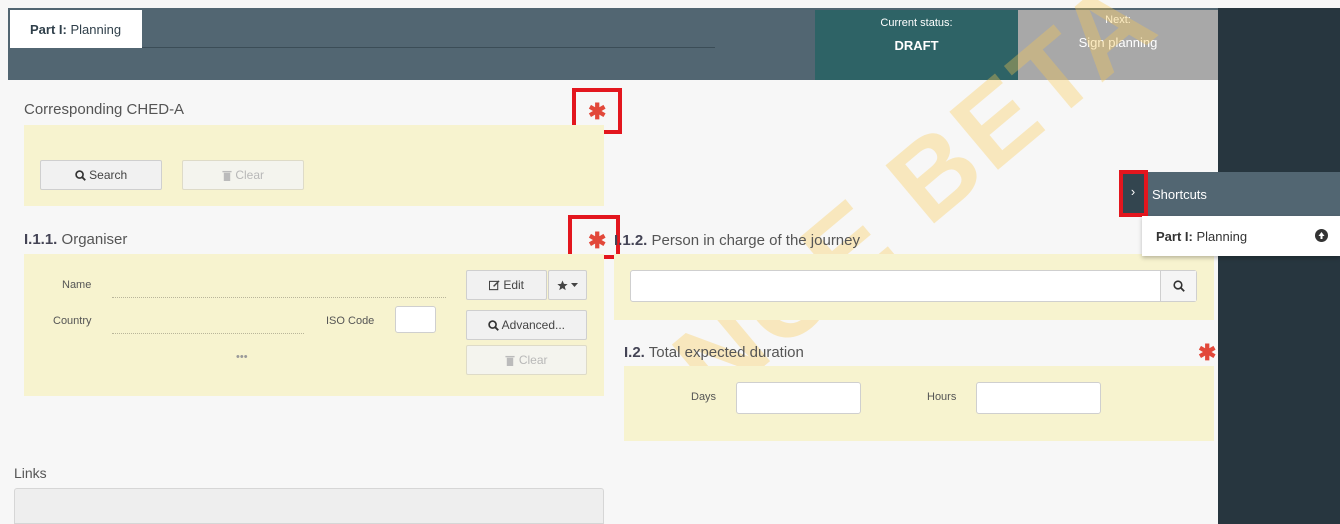 The image size is (1340, 524). Describe the element at coordinates (942, 397) in the screenshot. I see `hours-label: Hours` at that location.